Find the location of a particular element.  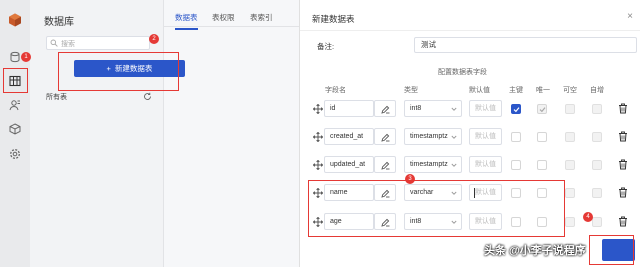

left-rail is located at coordinates (15, 133).